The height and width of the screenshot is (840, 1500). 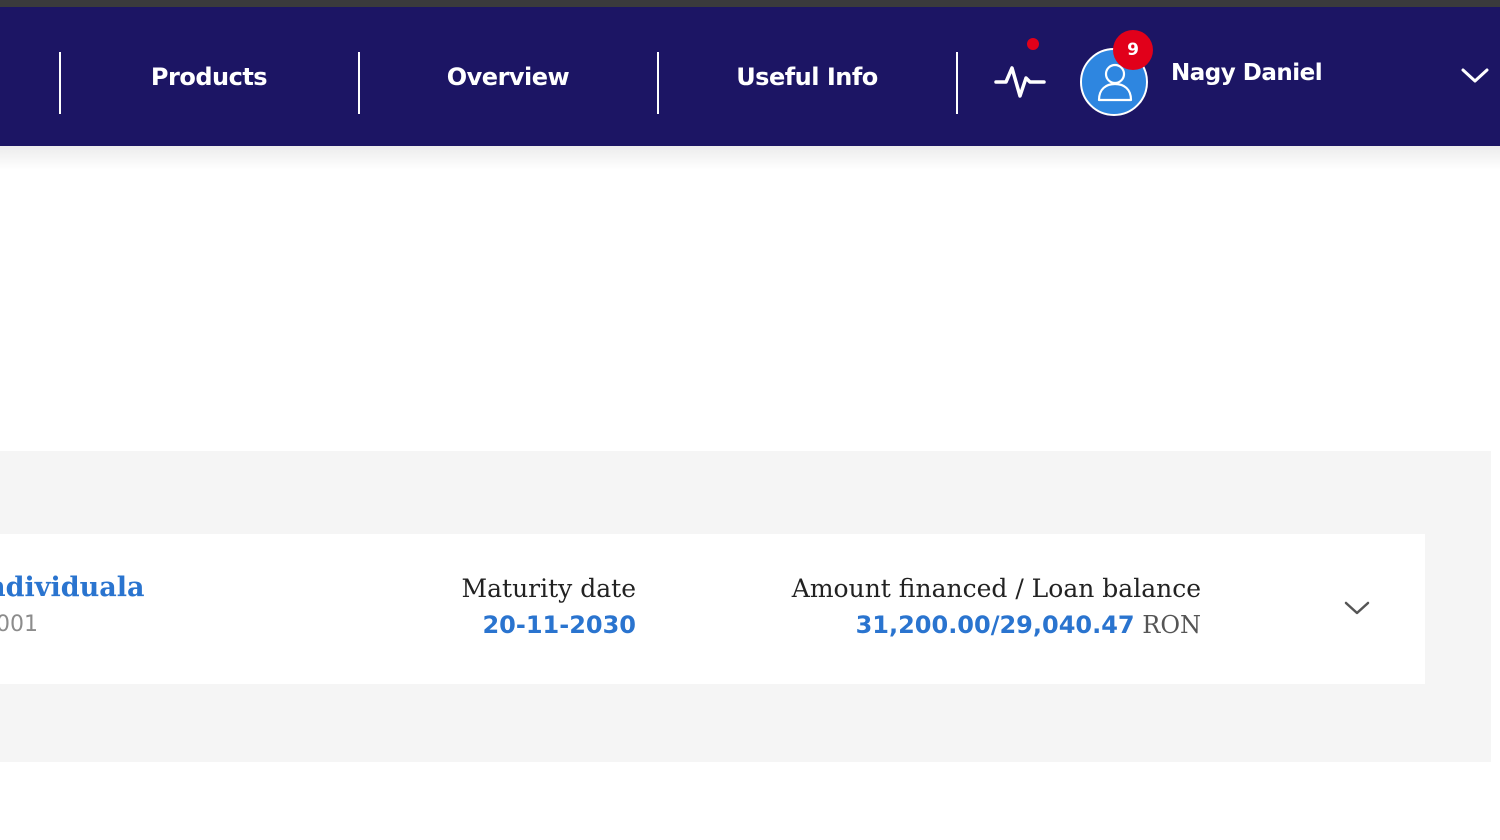 I want to click on expand-chevron-icon, so click(x=1357, y=608).